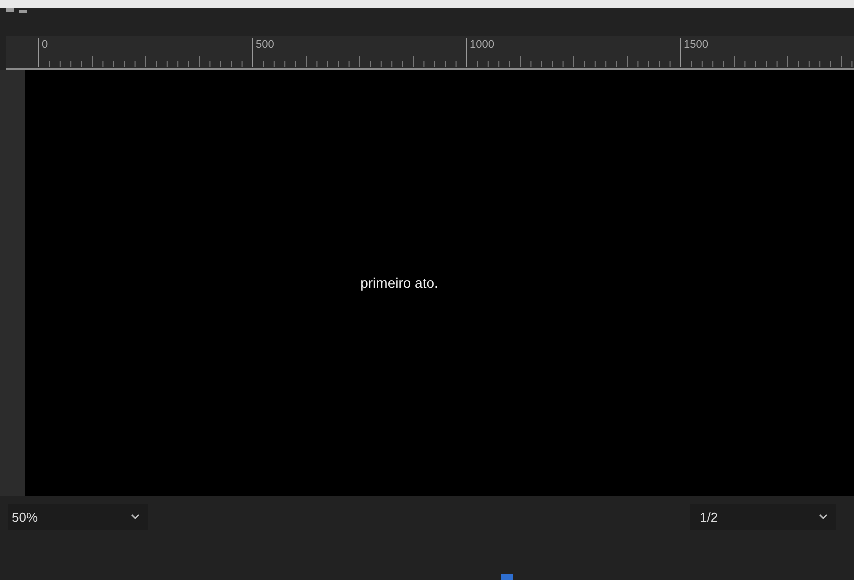 The height and width of the screenshot is (580, 854). I want to click on ruler-label: 1500, so click(696, 45).